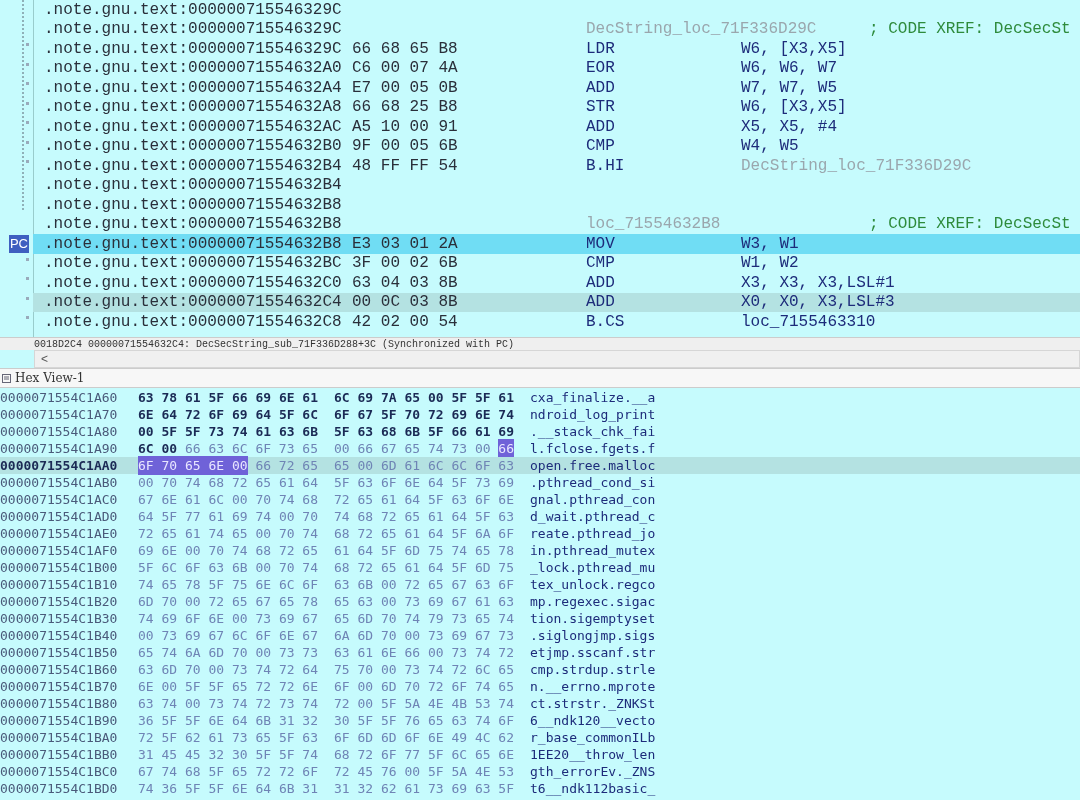 This screenshot has width=1080, height=800. I want to click on disasm-row: .note.gnu.text:00000071554632C0 63 04 03 8B ADD X3, X3, X3,LSL#1, so click(556, 283).